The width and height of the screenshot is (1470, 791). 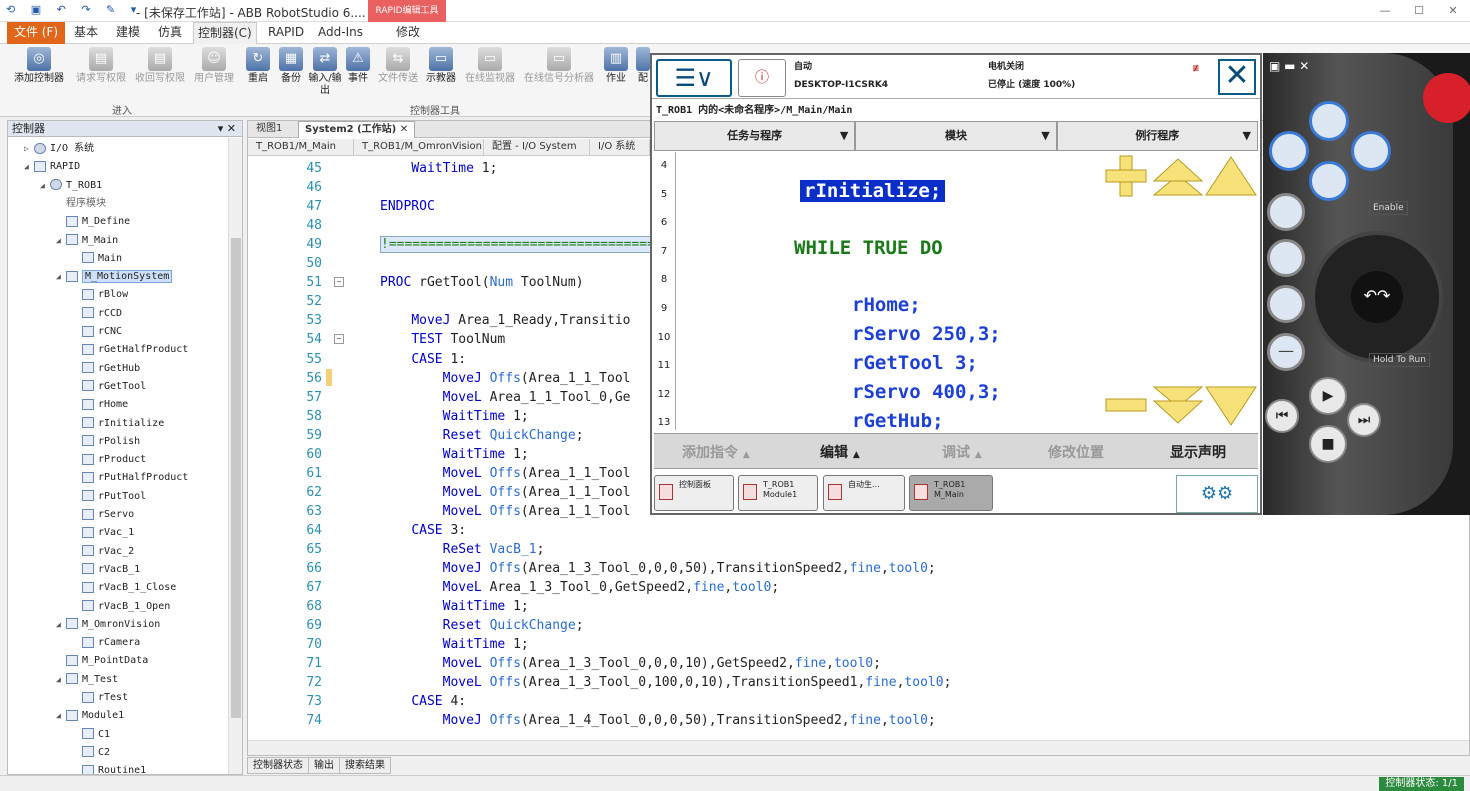 I want to click on fp-code-line: rServo 250,3;, so click(x=926, y=334).